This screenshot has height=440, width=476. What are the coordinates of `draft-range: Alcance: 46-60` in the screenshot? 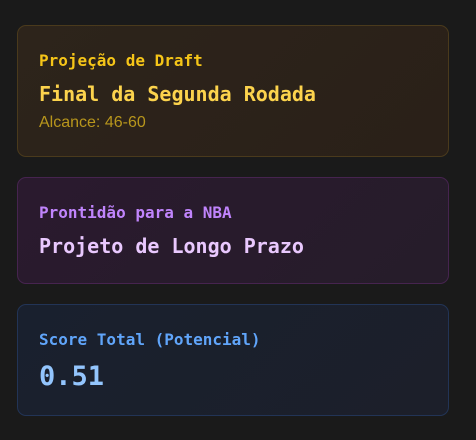 It's located at (92, 122).